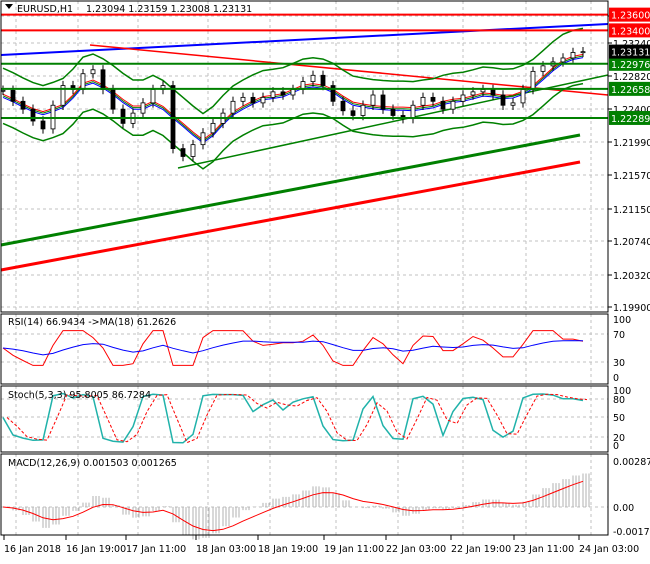  I want to click on bollinger-upper, so click(293, 71).